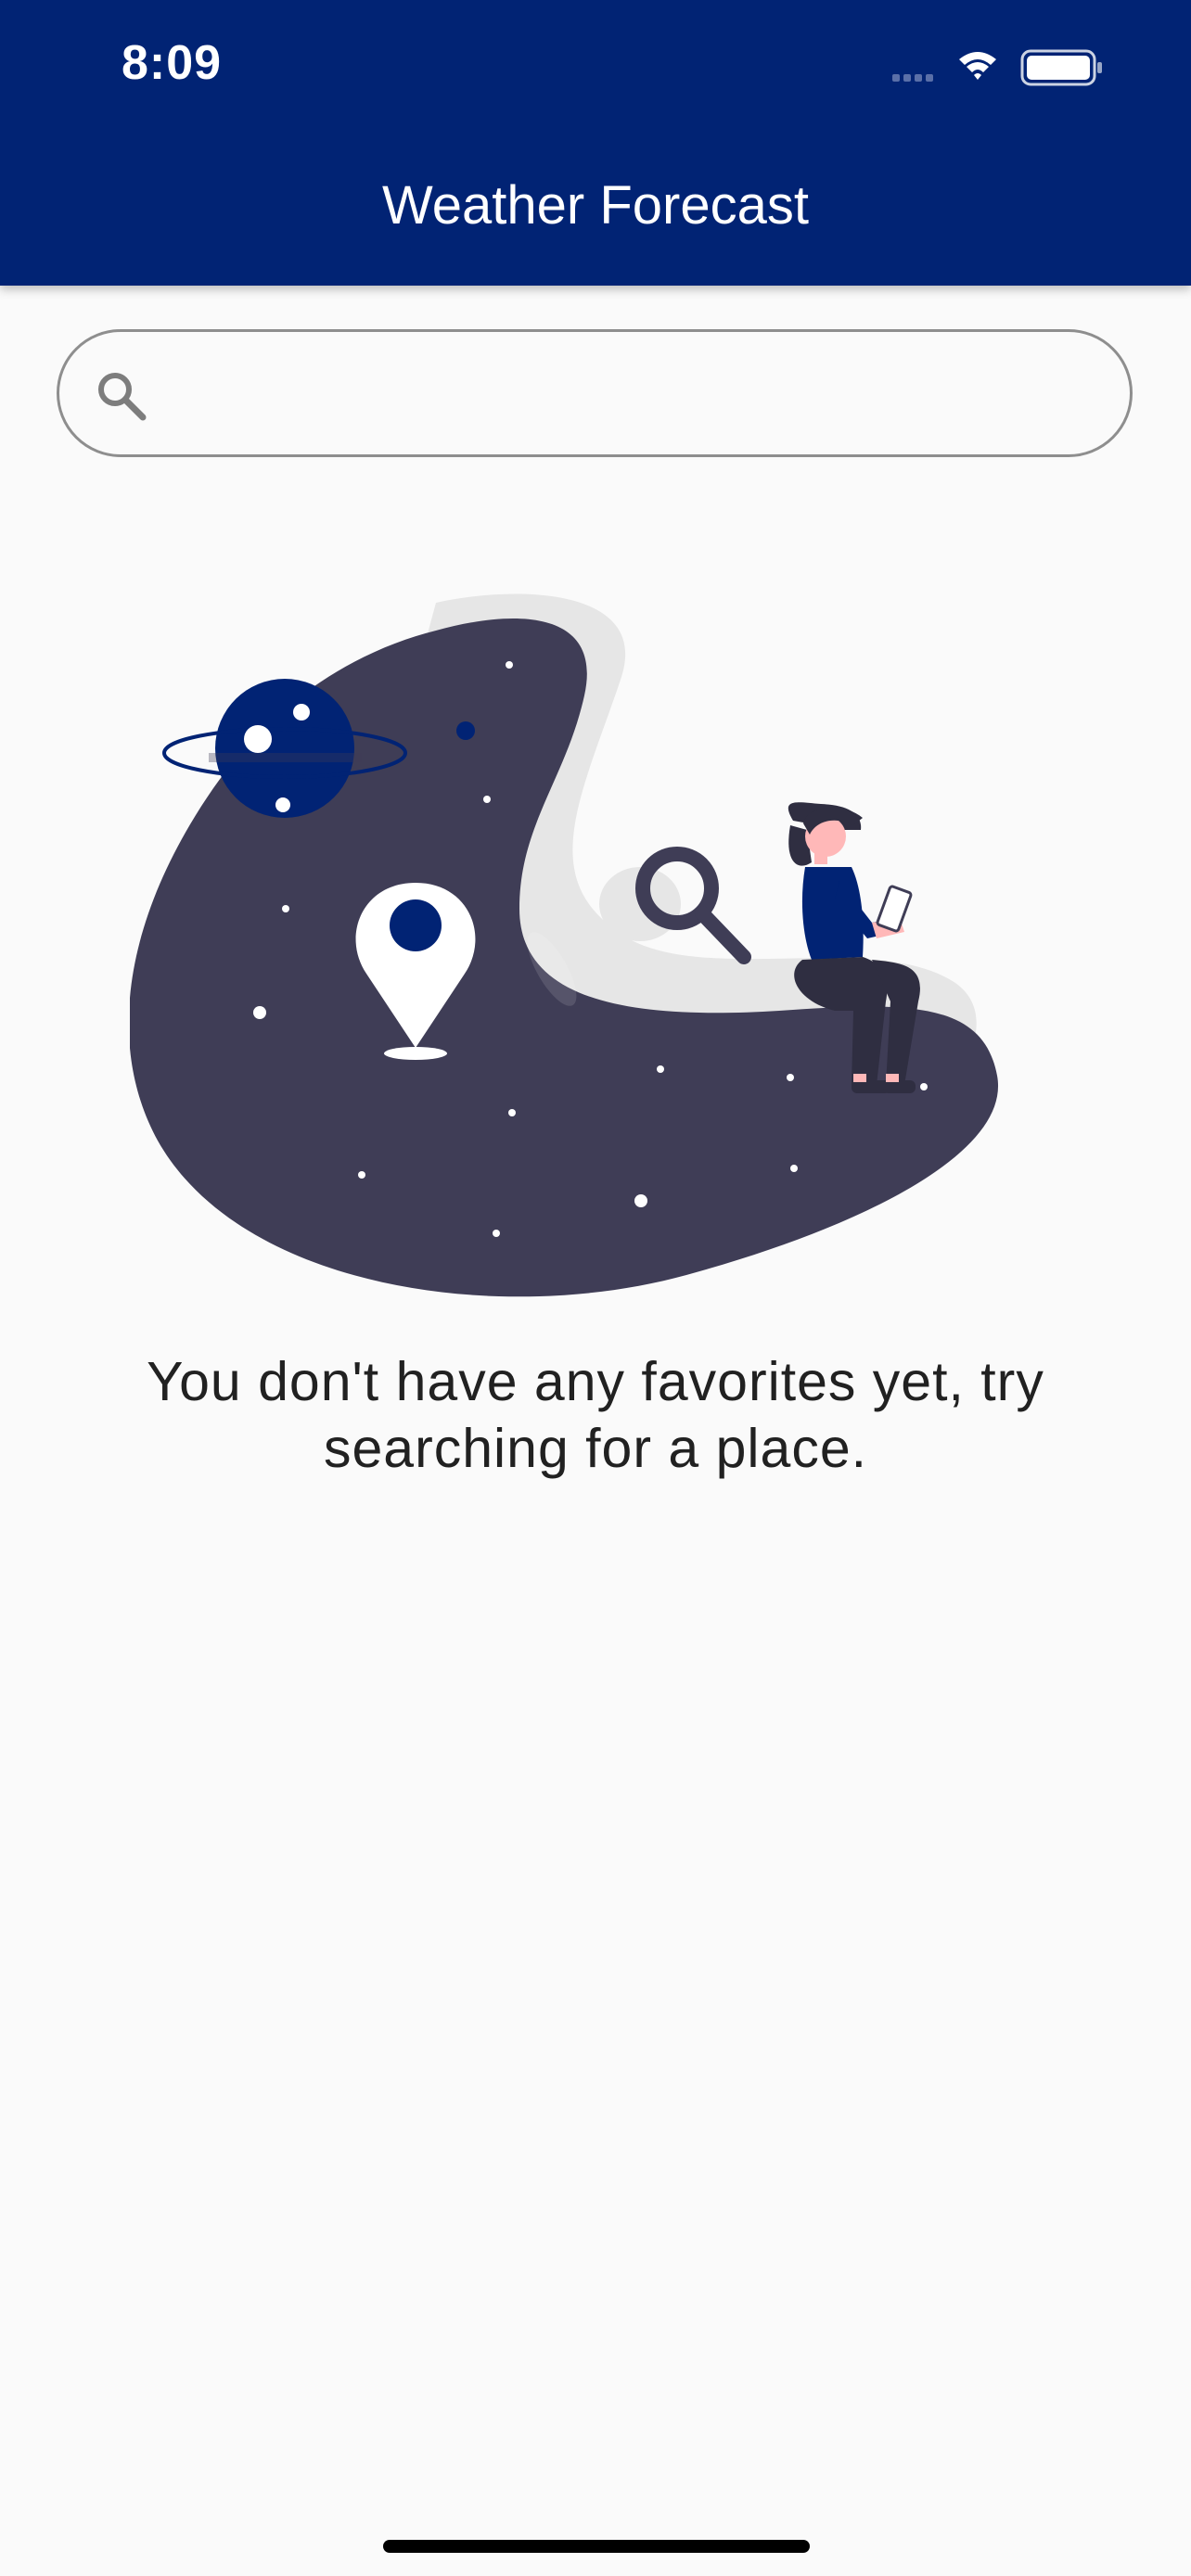 The image size is (1191, 2576). Describe the element at coordinates (122, 397) in the screenshot. I see `search-icon` at that location.